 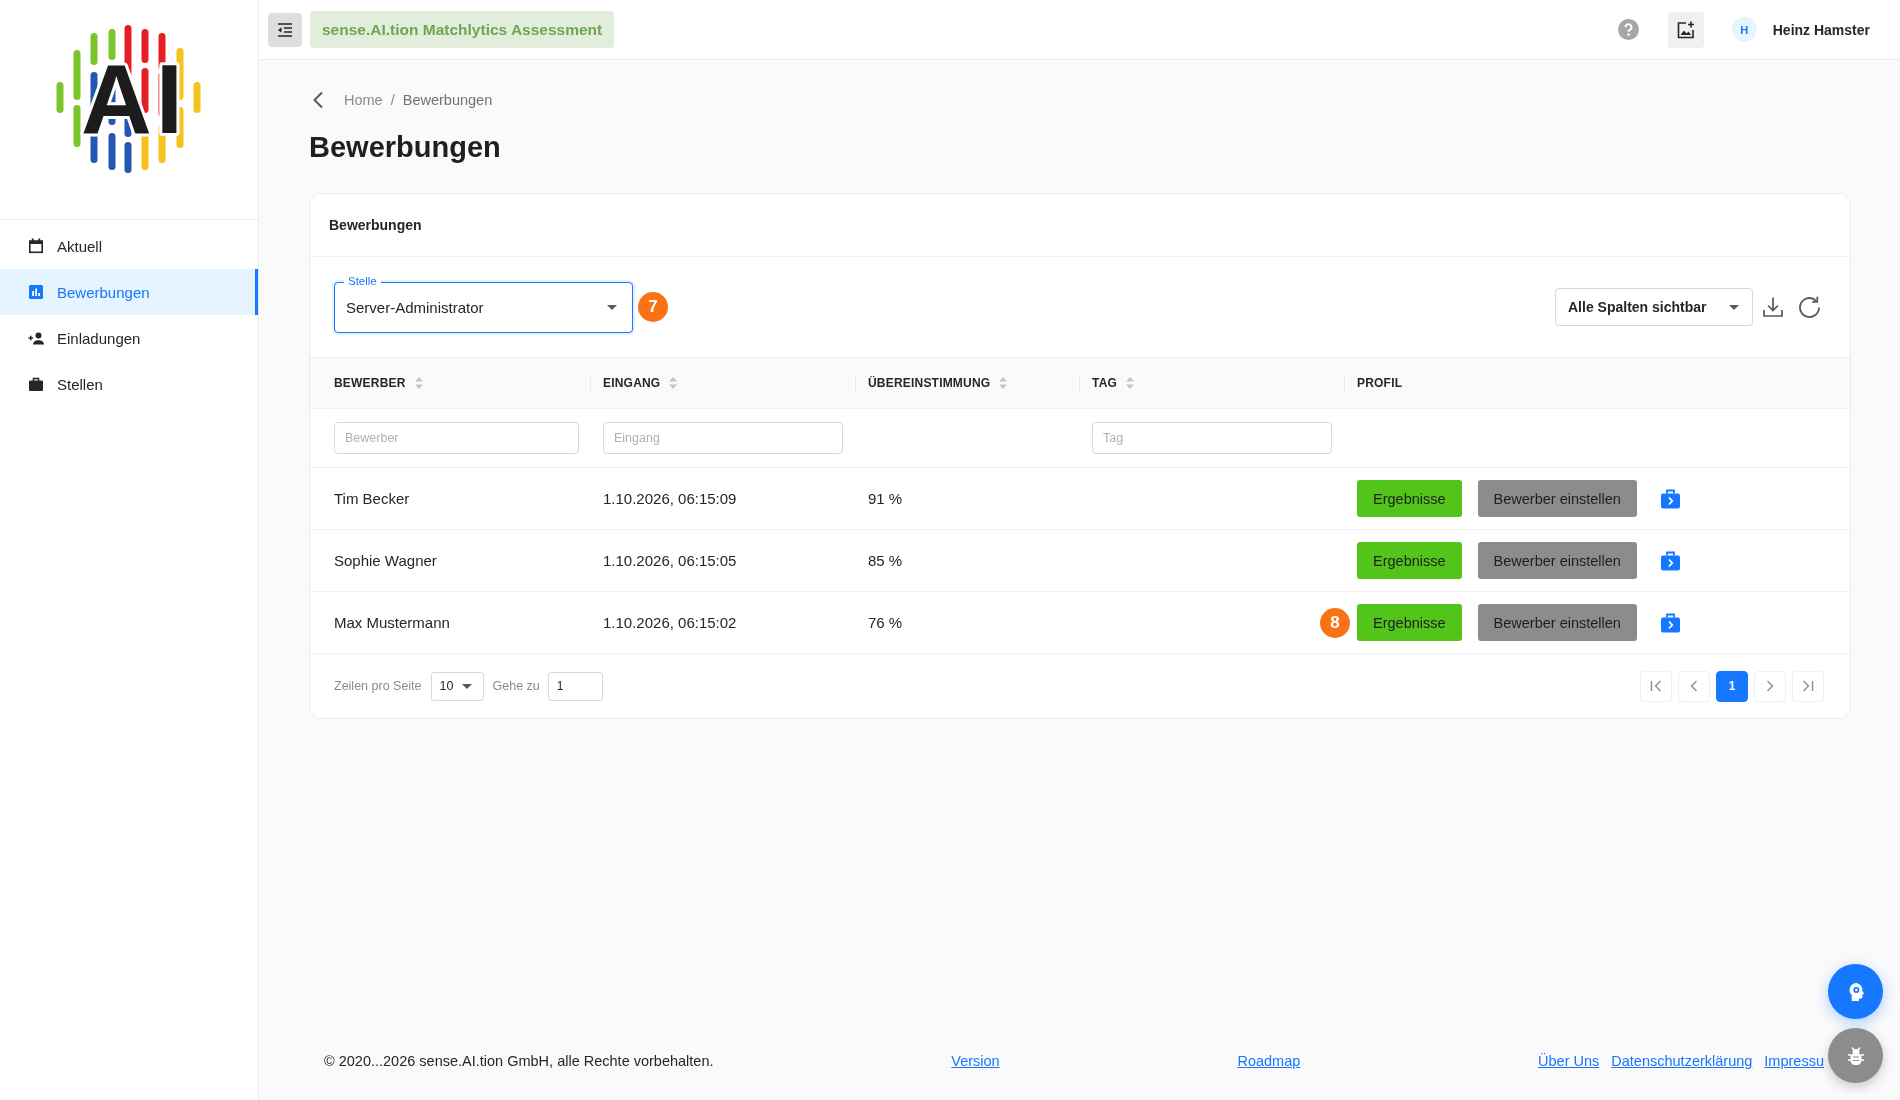 I want to click on last-page-icon, so click(x=1808, y=686).